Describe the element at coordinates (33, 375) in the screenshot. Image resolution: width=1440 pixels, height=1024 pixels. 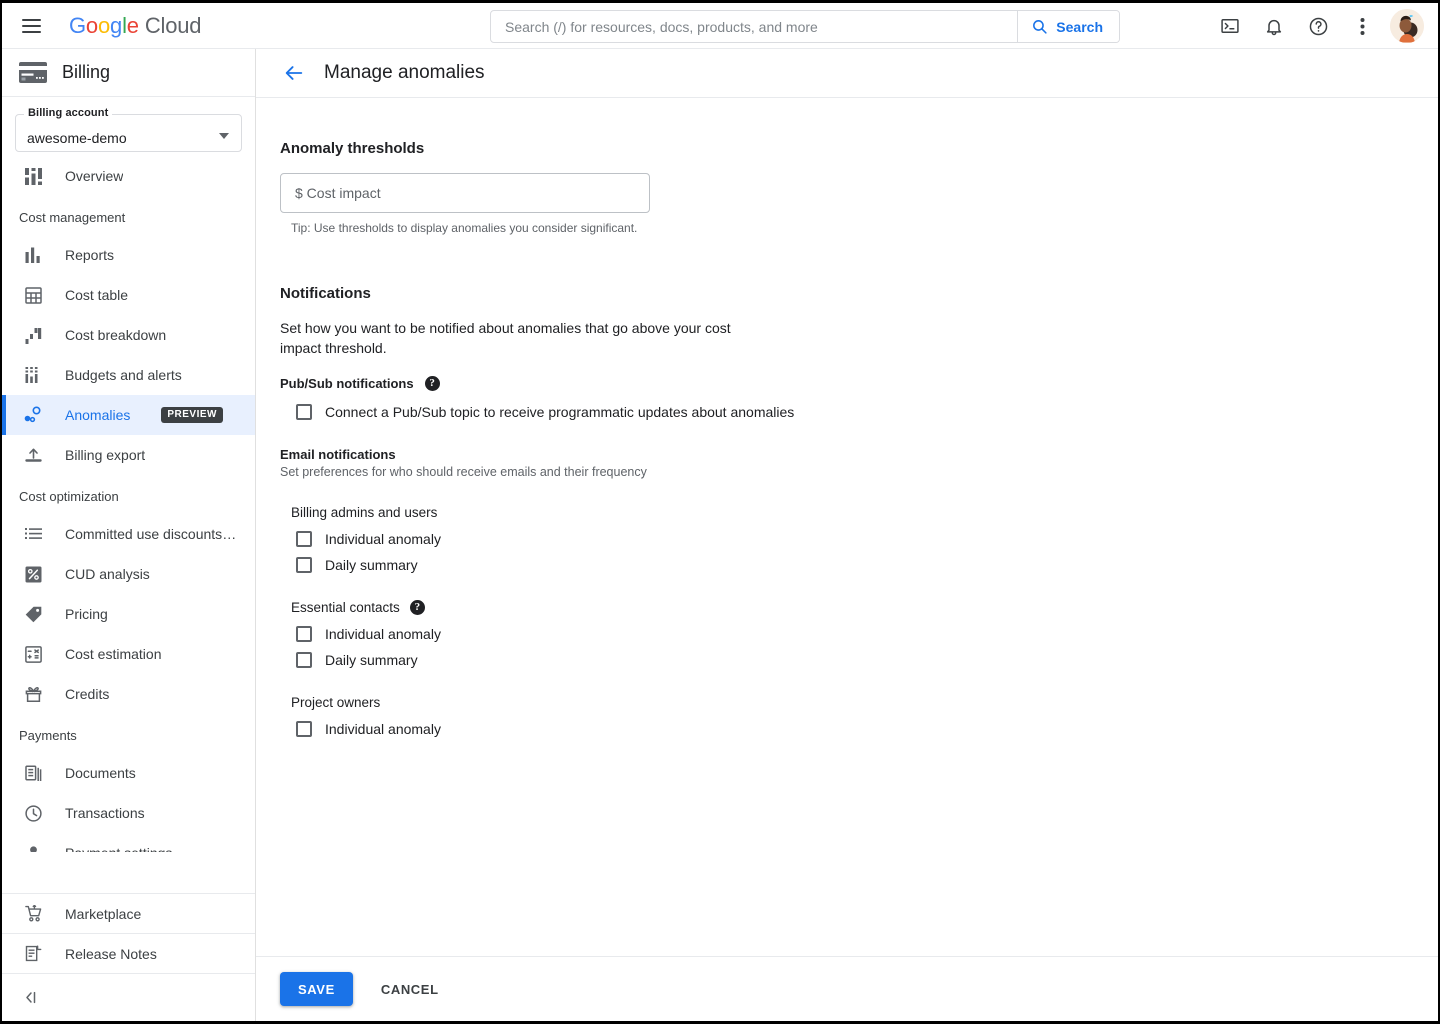
I see `budget-bars-icon` at that location.